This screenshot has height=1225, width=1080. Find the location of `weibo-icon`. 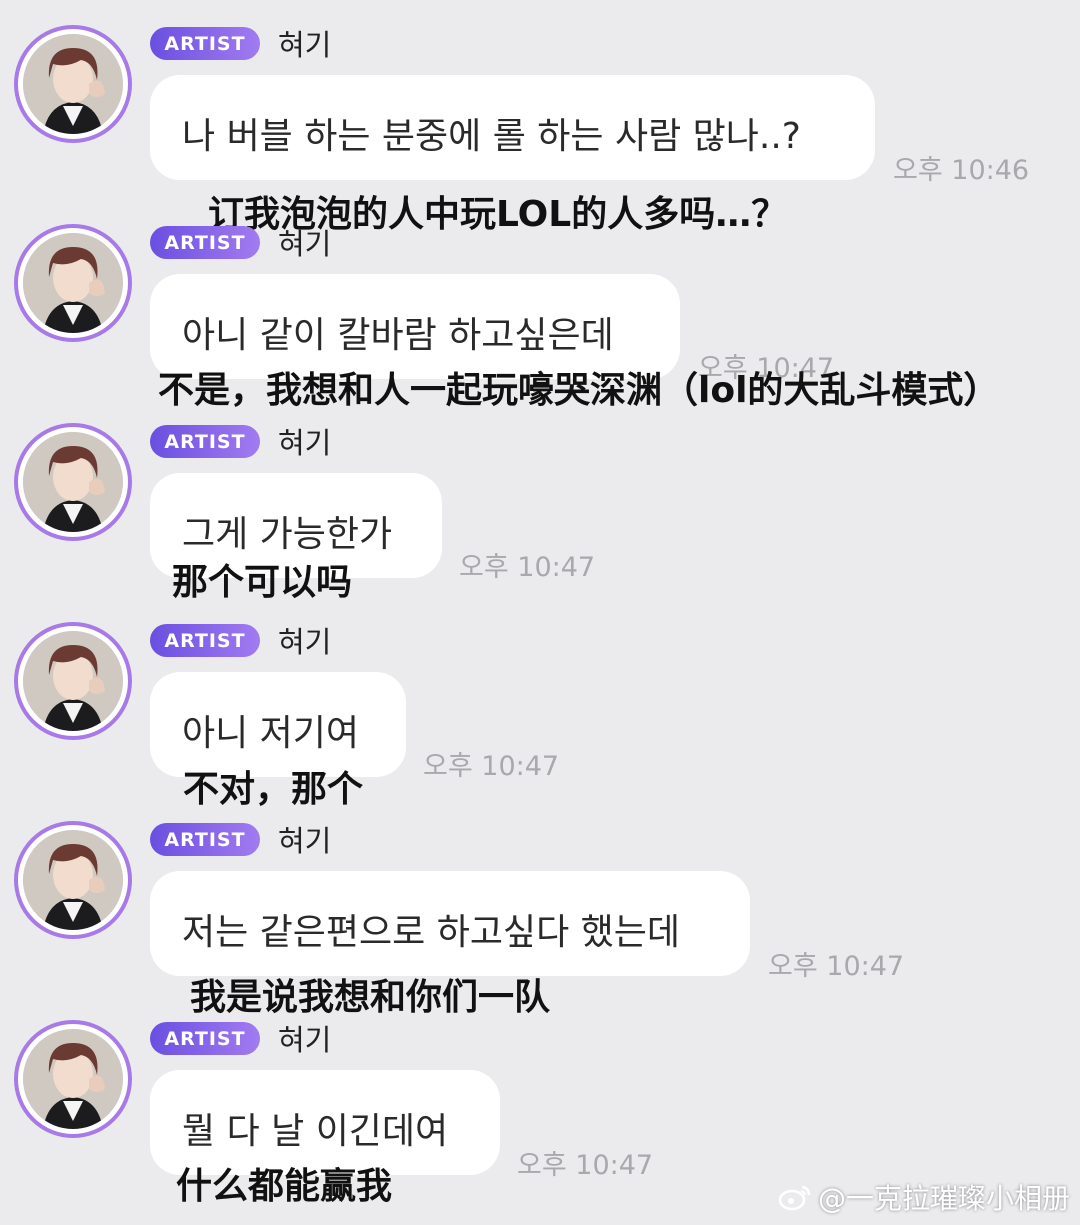

weibo-icon is located at coordinates (794, 1198).